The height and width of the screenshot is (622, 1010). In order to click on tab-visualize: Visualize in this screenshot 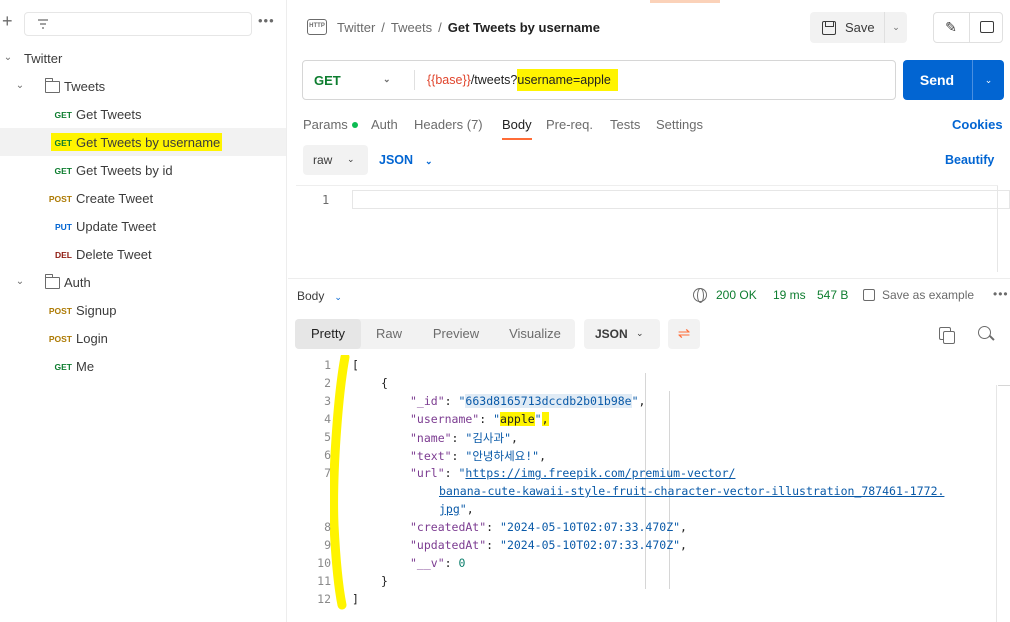, I will do `click(535, 334)`.